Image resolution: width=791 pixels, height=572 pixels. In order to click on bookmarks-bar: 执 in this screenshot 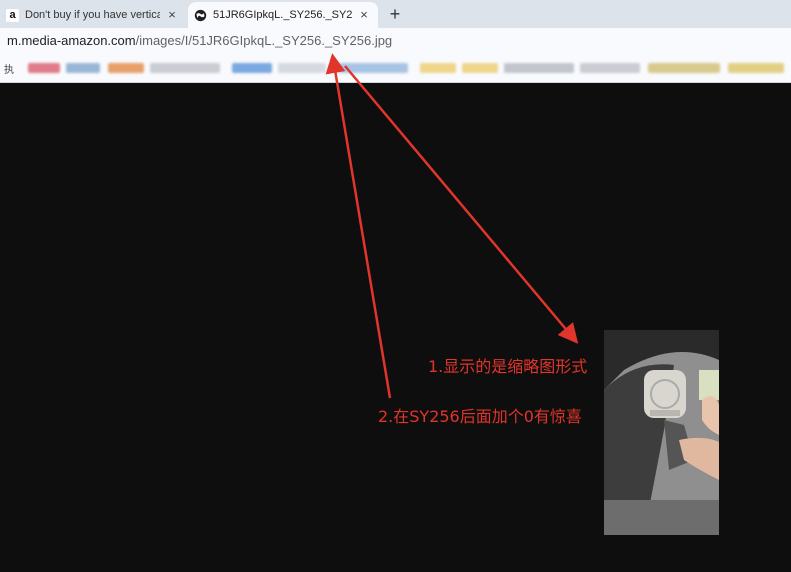, I will do `click(395, 68)`.